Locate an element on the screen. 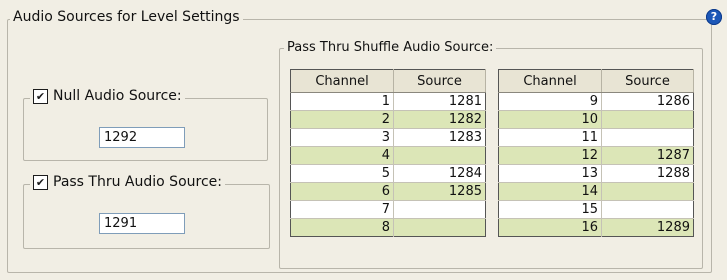 This screenshot has width=727, height=280. source-cell: 1283 is located at coordinates (439, 137).